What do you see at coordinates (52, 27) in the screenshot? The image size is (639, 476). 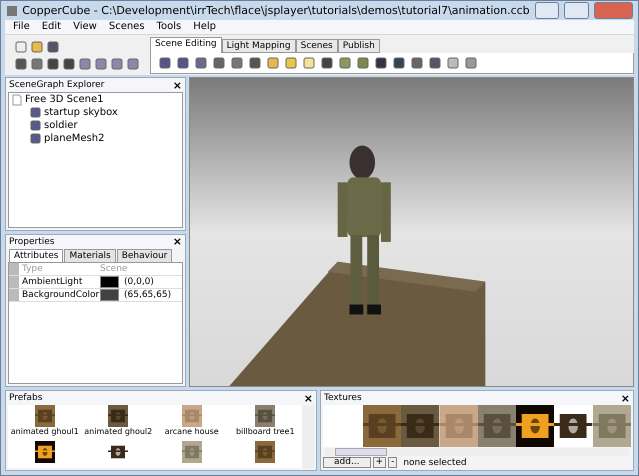 I see `menu-item: Edit` at bounding box center [52, 27].